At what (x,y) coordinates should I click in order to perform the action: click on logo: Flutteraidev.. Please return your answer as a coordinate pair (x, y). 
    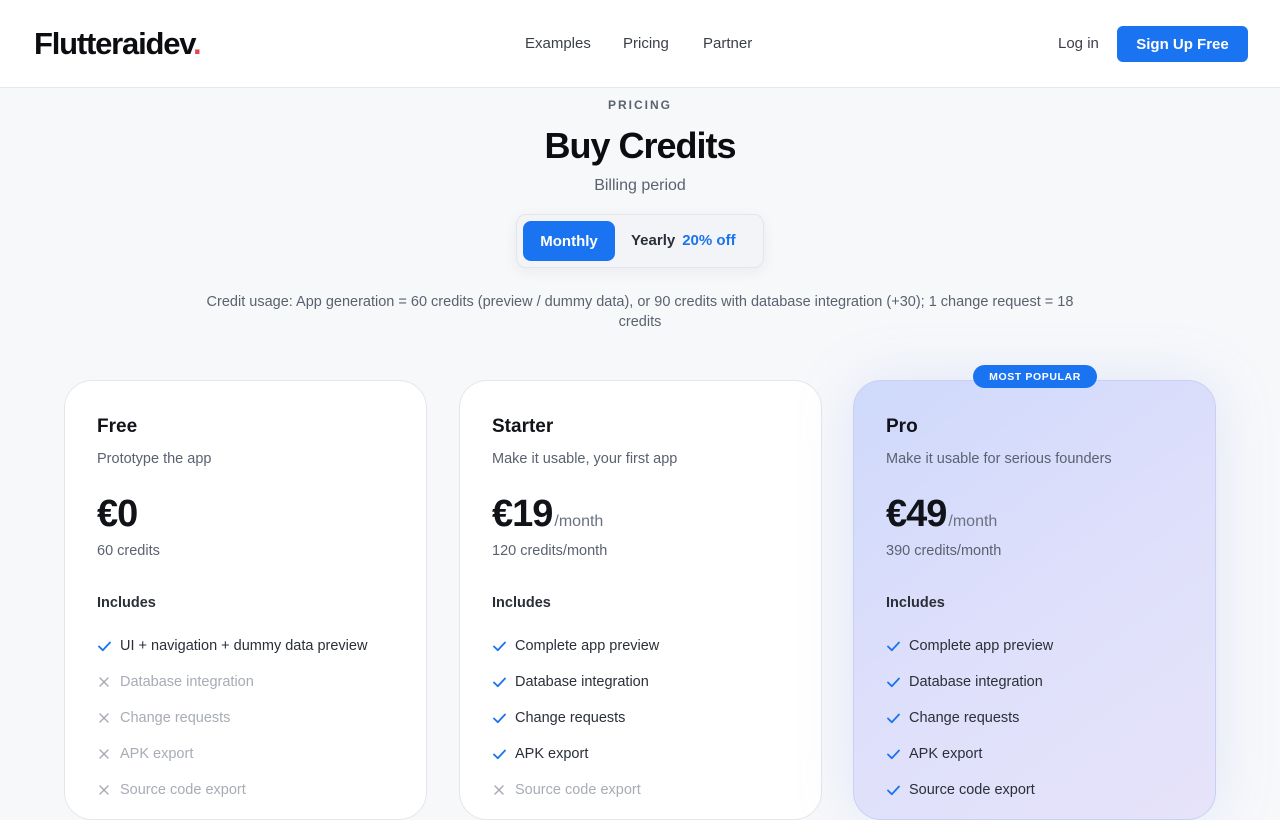
    Looking at the image, I should click on (118, 44).